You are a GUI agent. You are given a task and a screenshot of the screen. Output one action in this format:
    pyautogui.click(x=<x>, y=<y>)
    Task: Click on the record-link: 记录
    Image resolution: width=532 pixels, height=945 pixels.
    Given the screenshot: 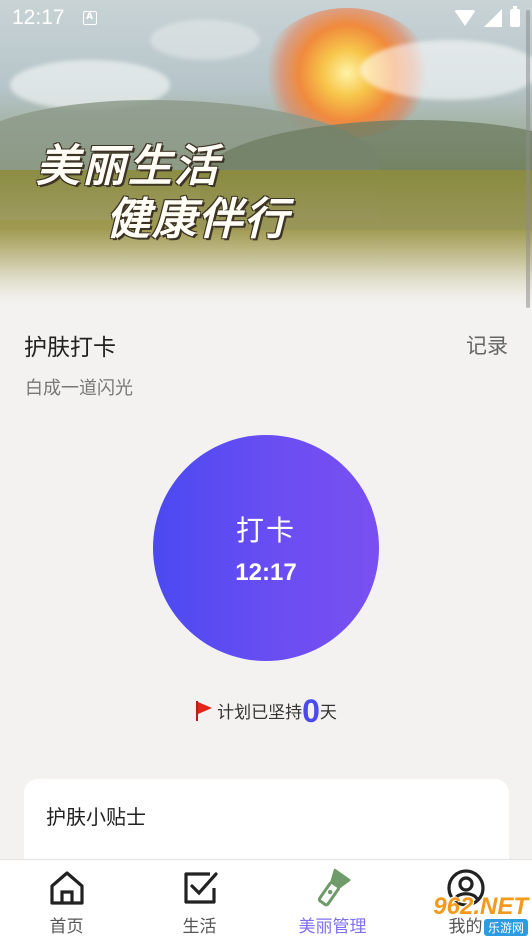 What is the action you would take?
    pyautogui.click(x=487, y=345)
    